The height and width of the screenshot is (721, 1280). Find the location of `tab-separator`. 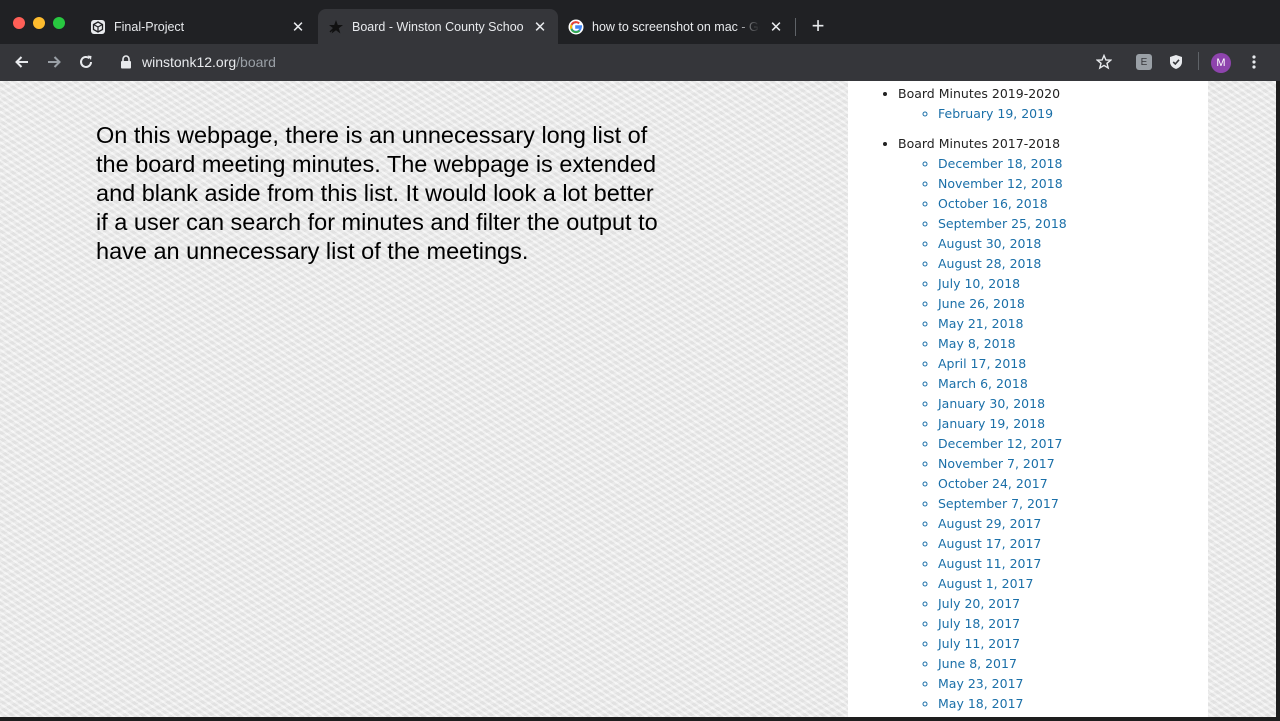

tab-separator is located at coordinates (795, 27).